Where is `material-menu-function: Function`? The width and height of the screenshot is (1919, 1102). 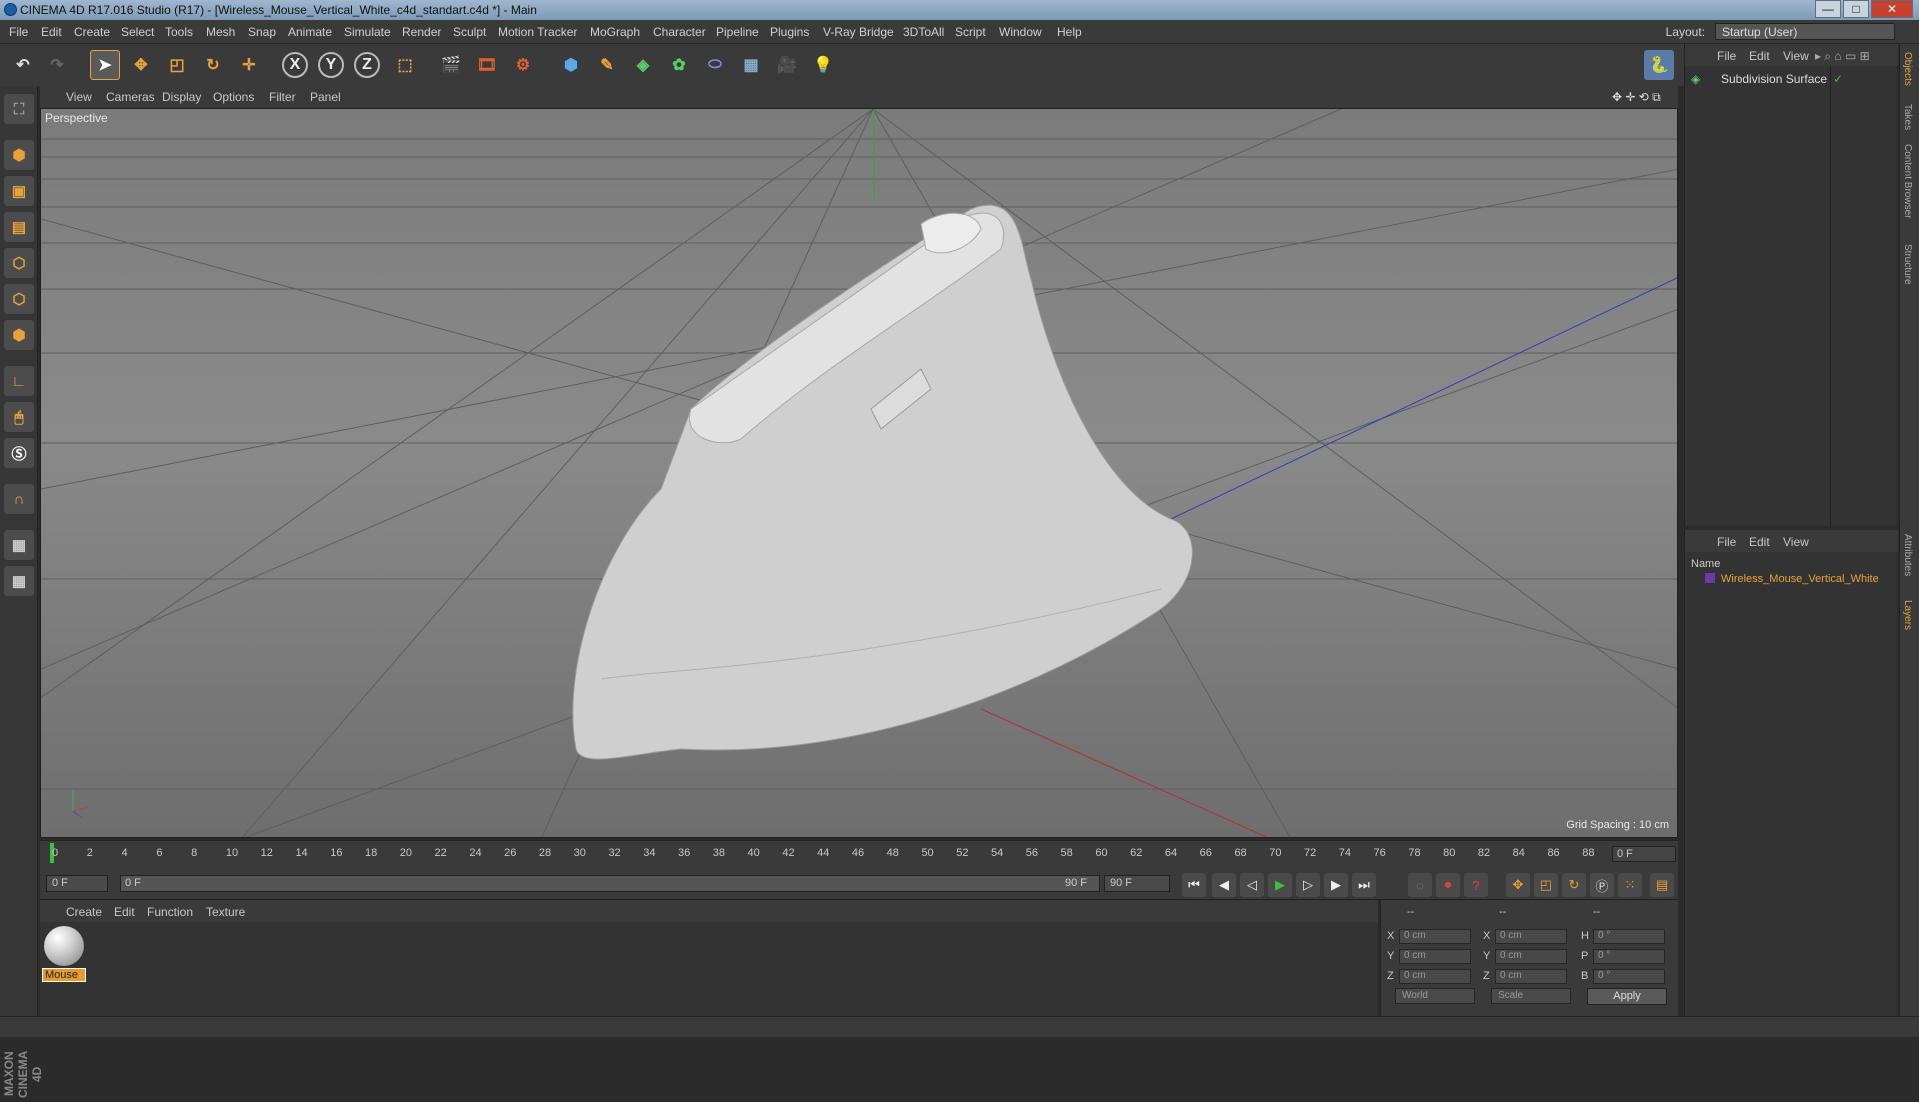 material-menu-function: Function is located at coordinates (170, 912).